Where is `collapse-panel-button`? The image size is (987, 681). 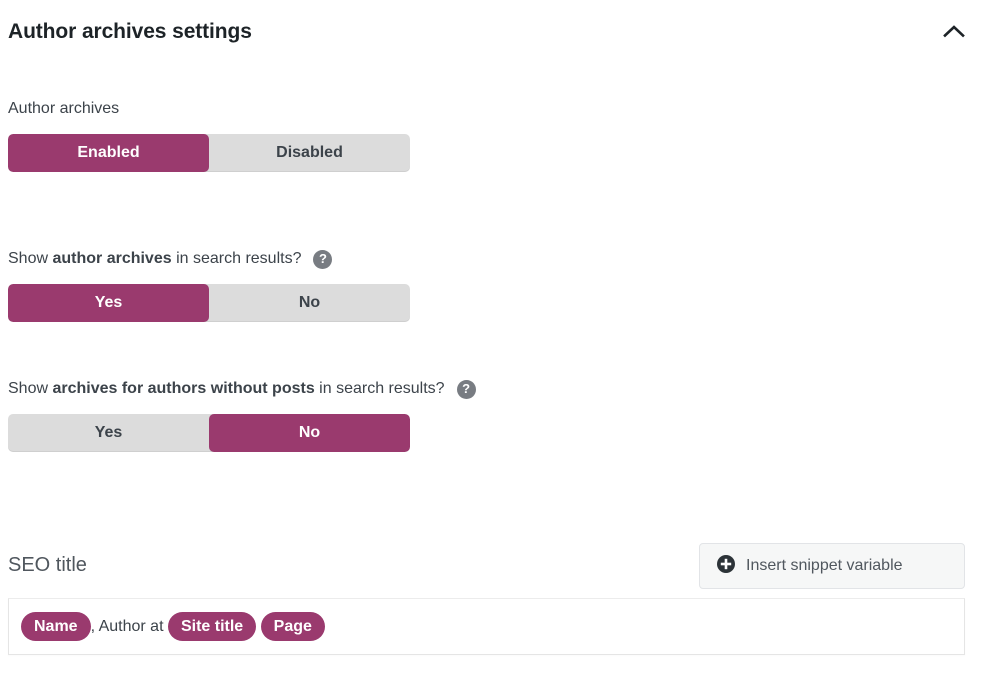
collapse-panel-button is located at coordinates (954, 32).